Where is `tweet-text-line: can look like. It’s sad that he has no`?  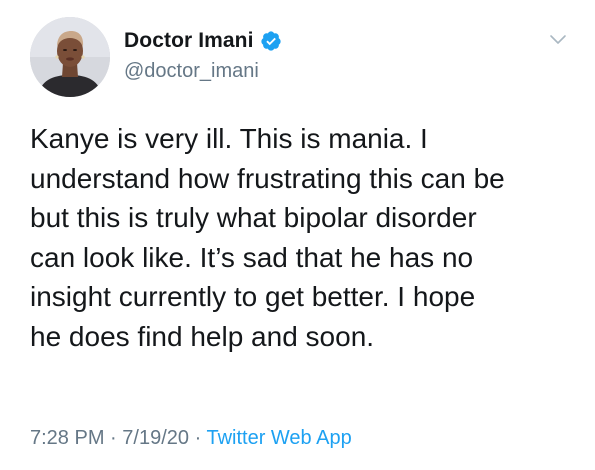
tweet-text-line: can look like. It’s sad that he has no is located at coordinates (252, 257).